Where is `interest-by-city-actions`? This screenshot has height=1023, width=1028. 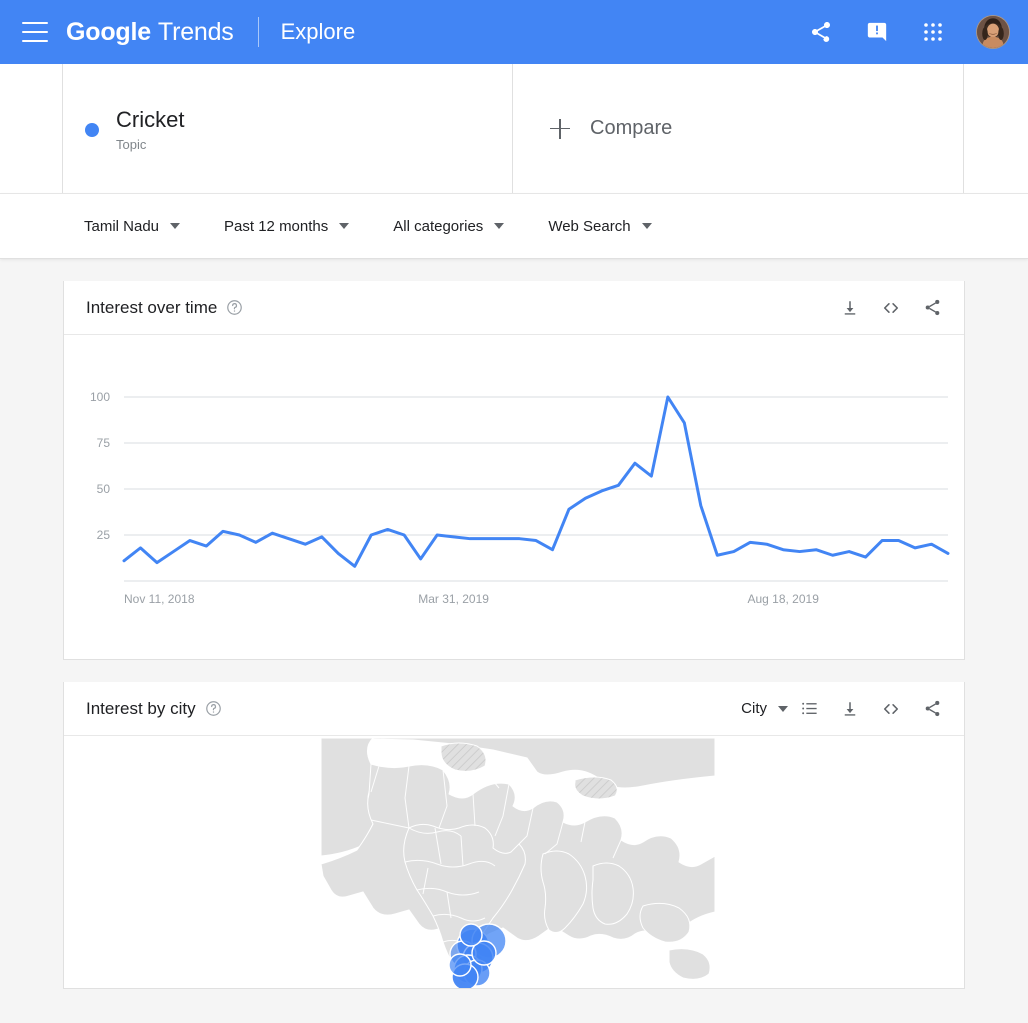
interest-by-city-actions is located at coordinates (871, 709).